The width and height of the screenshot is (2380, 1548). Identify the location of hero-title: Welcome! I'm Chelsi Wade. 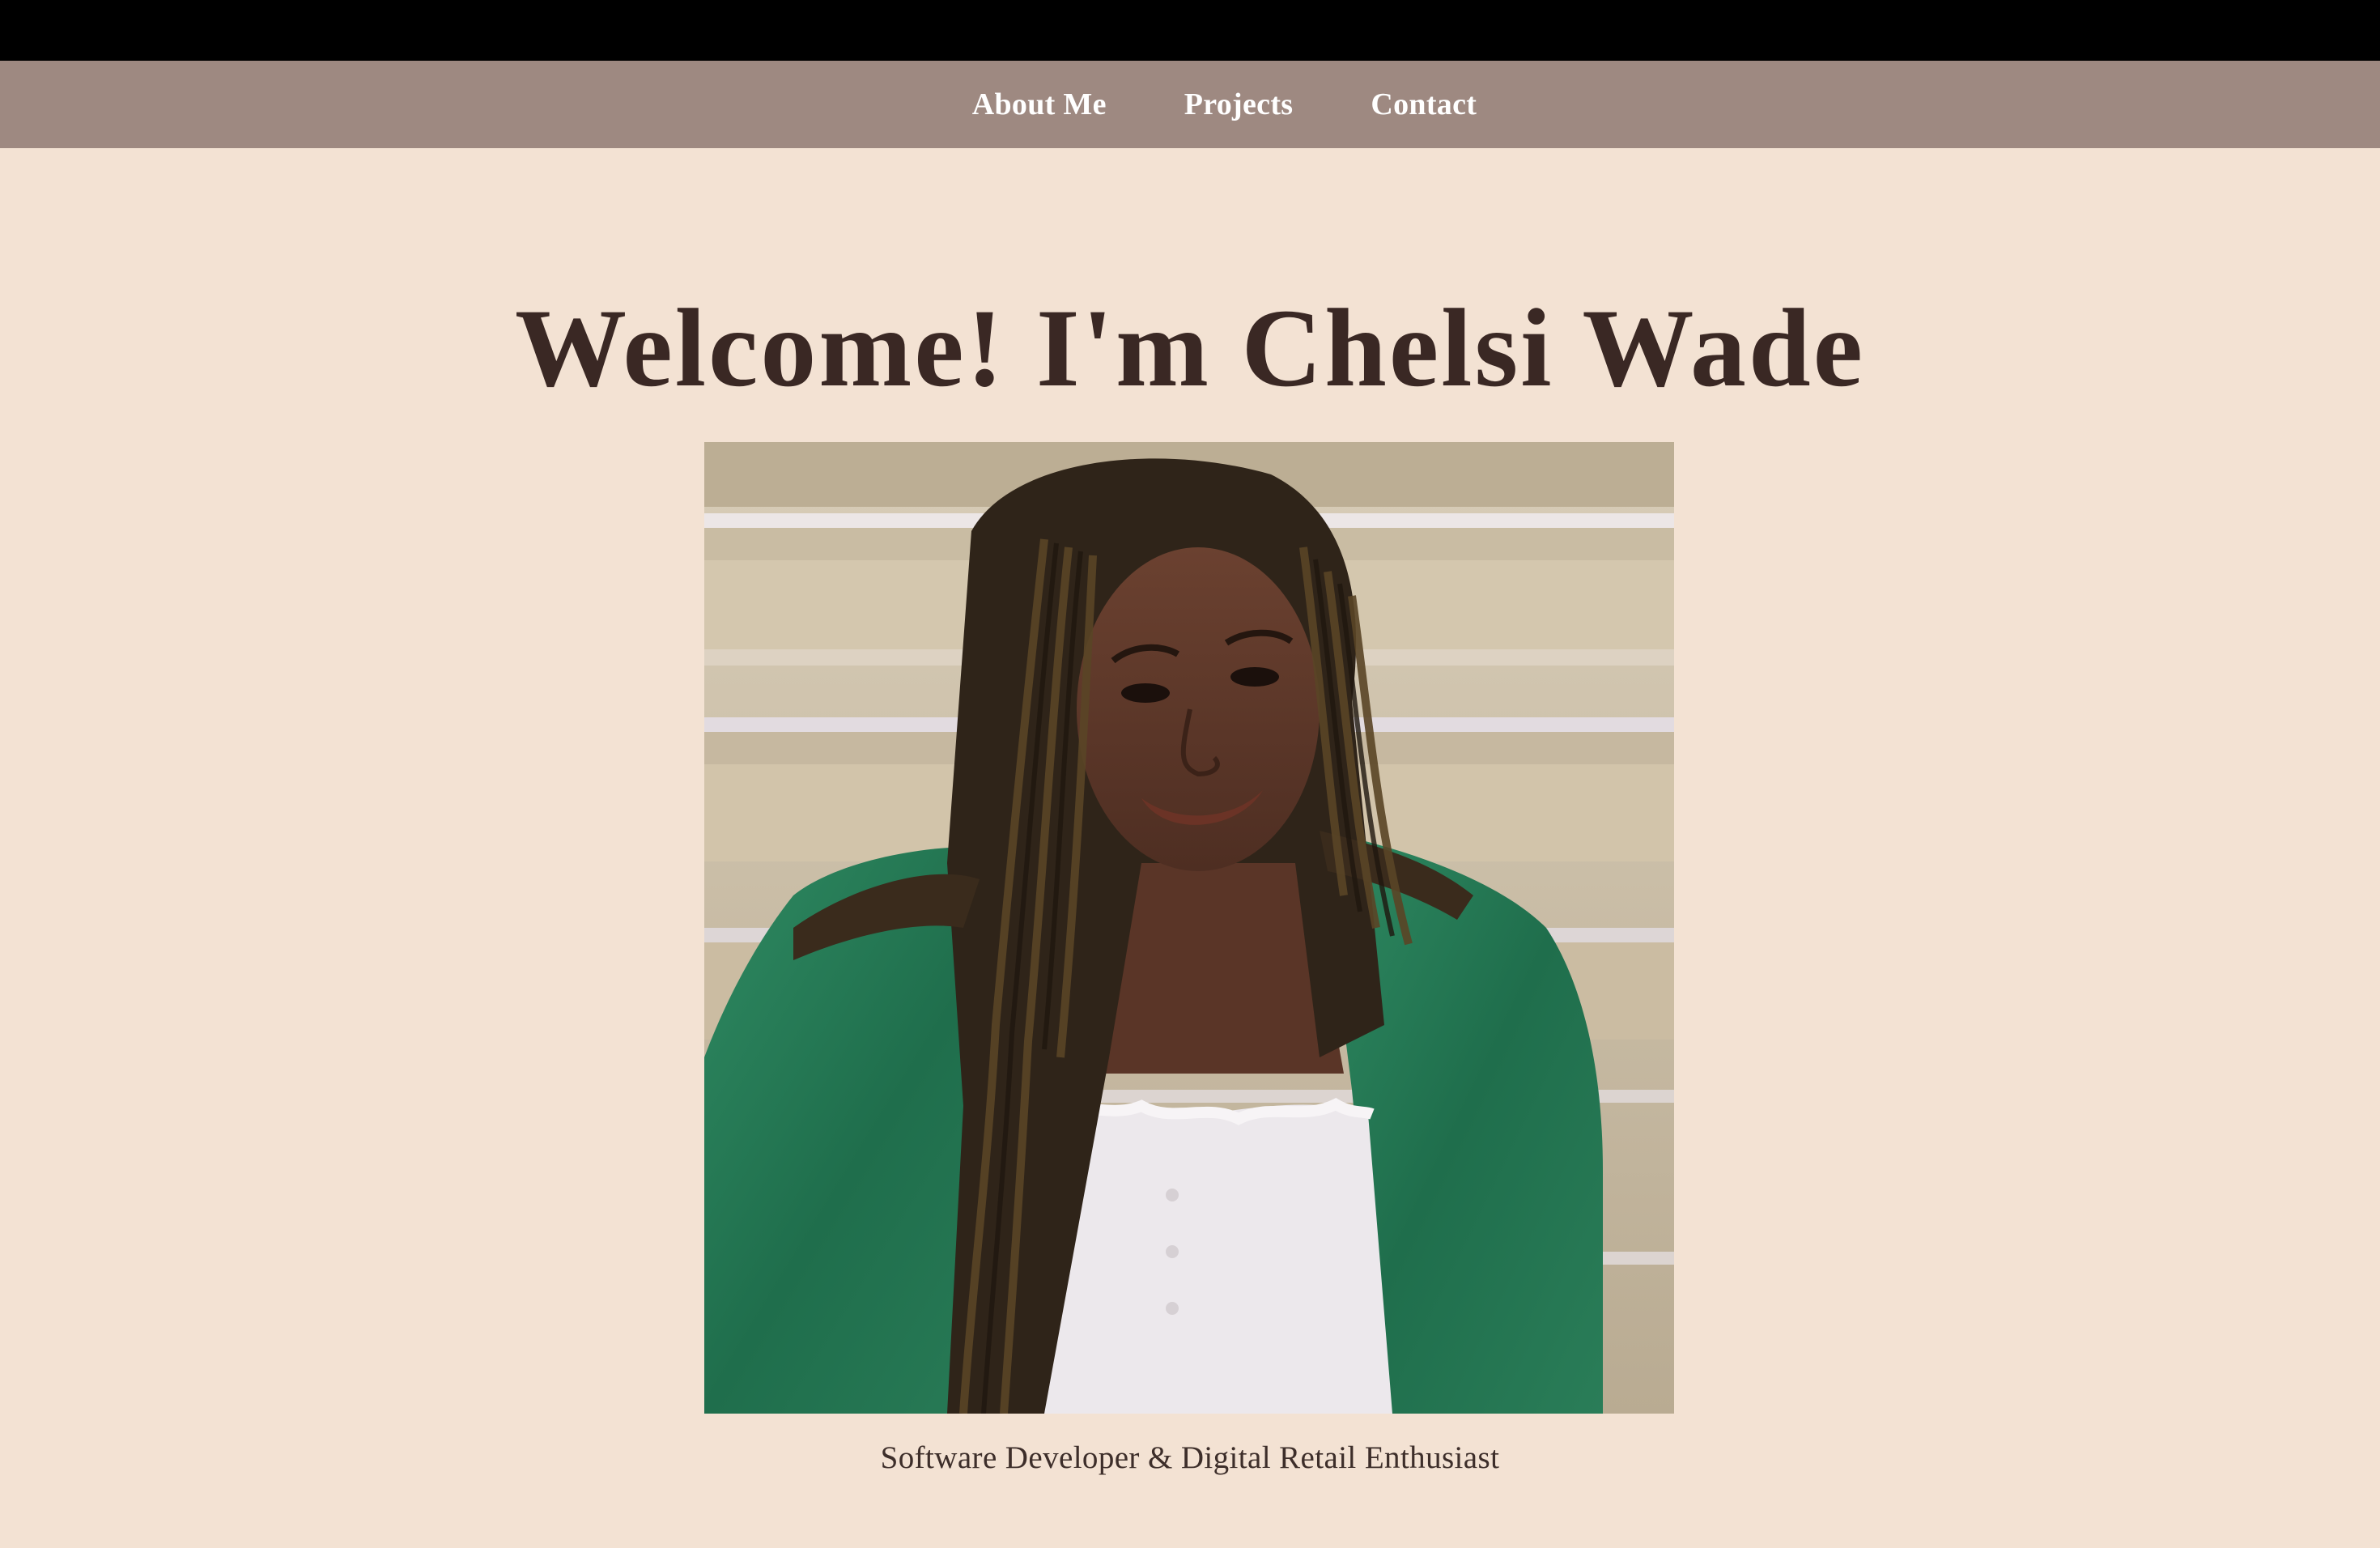
(1190, 348).